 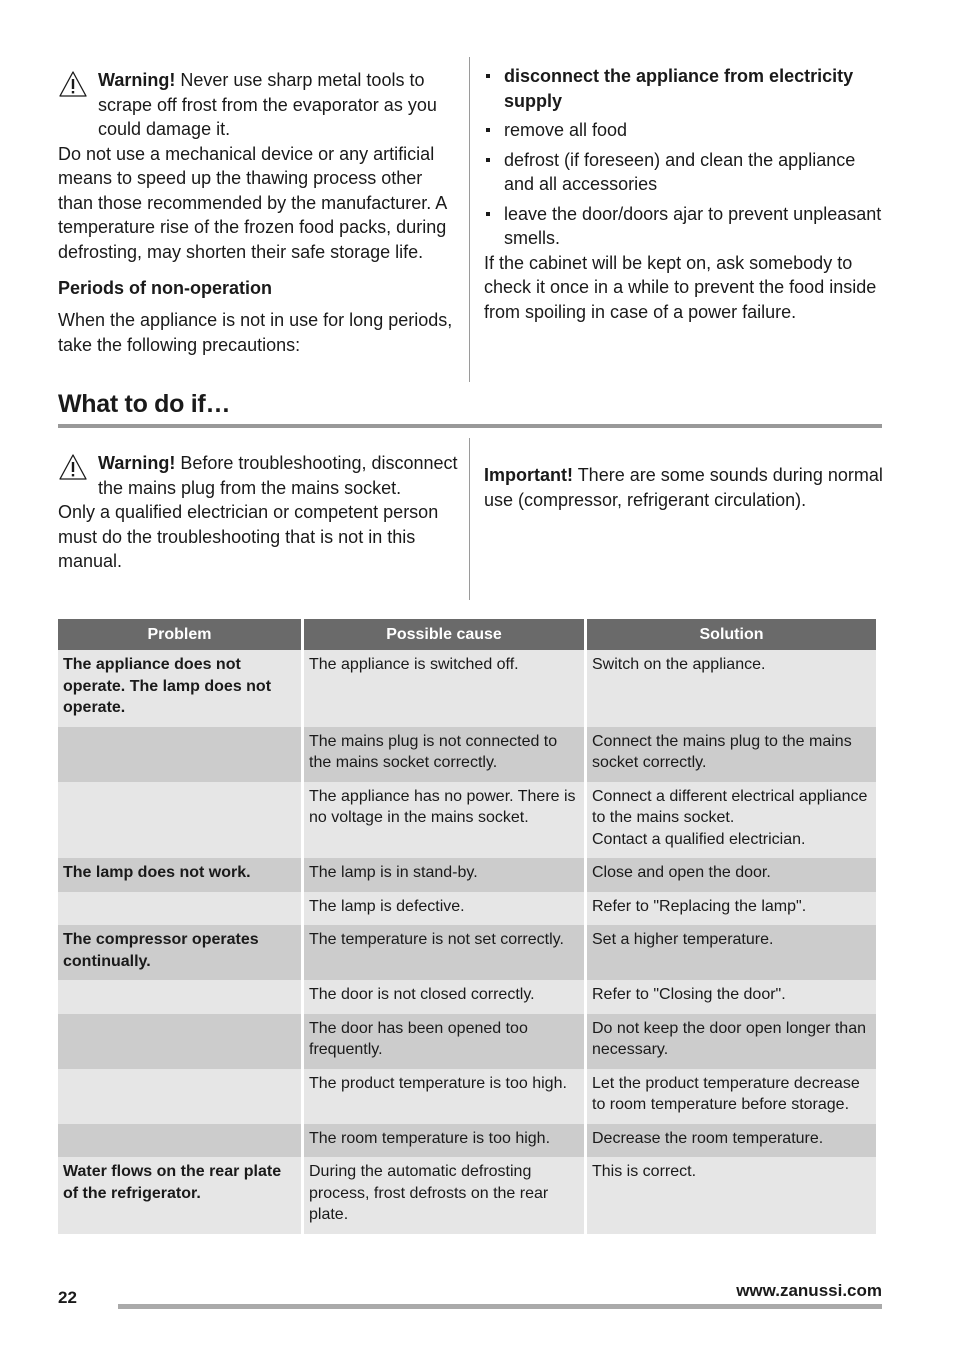 What do you see at coordinates (179, 634) in the screenshot?
I see `header-problem: Problem` at bounding box center [179, 634].